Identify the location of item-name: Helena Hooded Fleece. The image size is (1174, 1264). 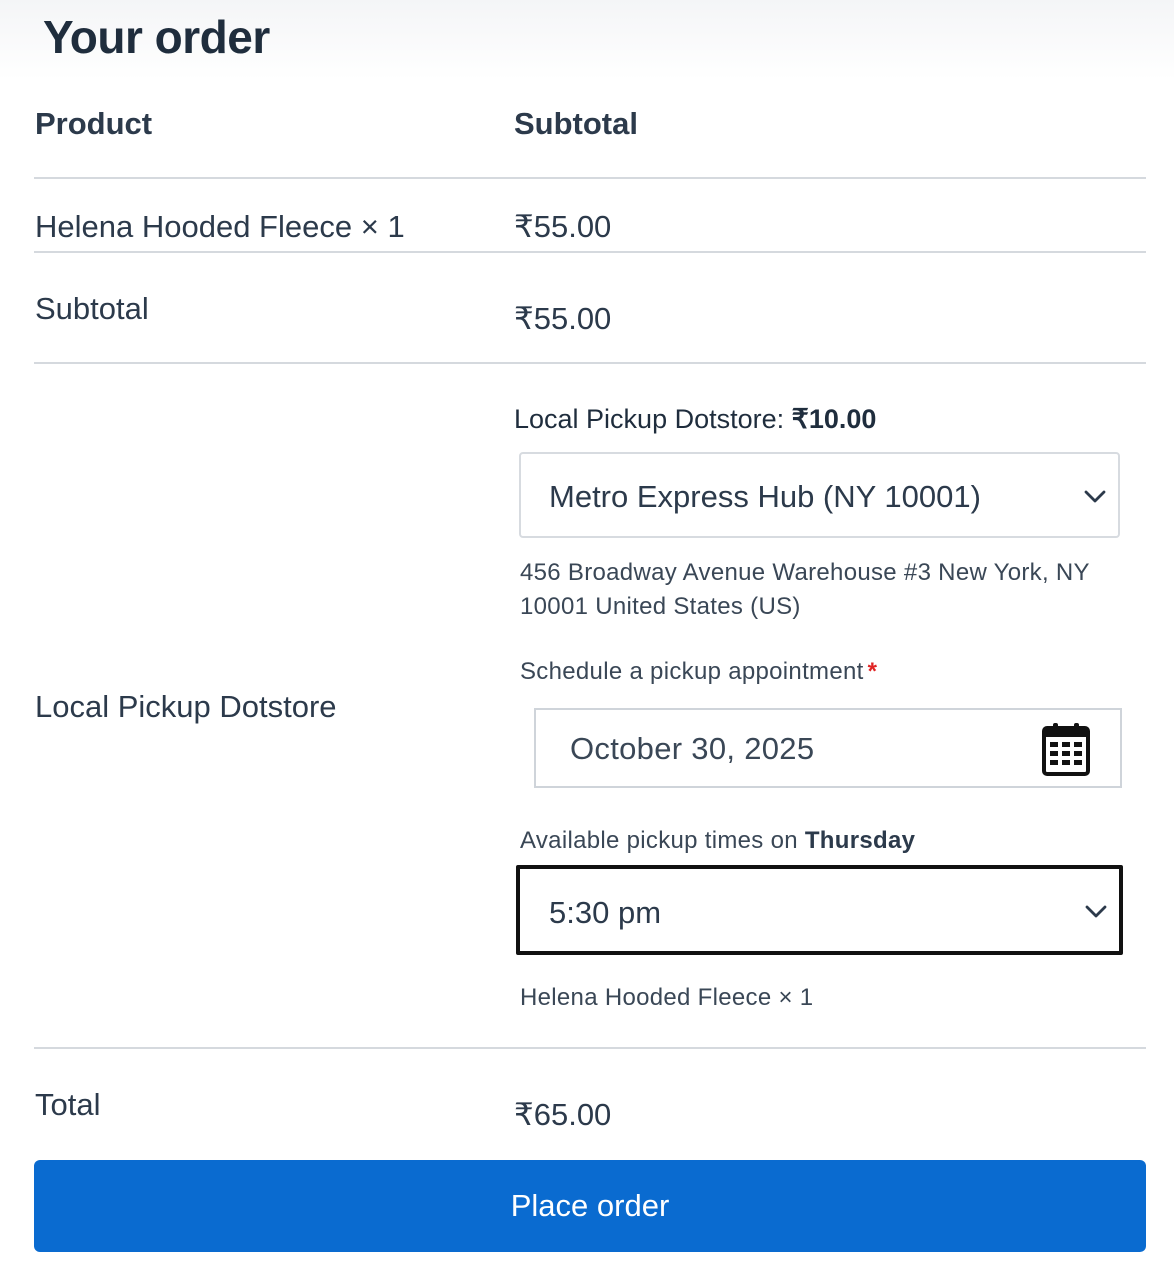
(194, 226).